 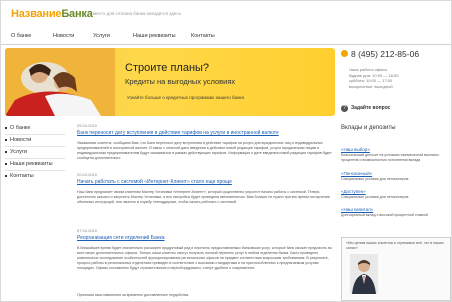 I want to click on topnav-news: Новости, so click(x=63, y=36).